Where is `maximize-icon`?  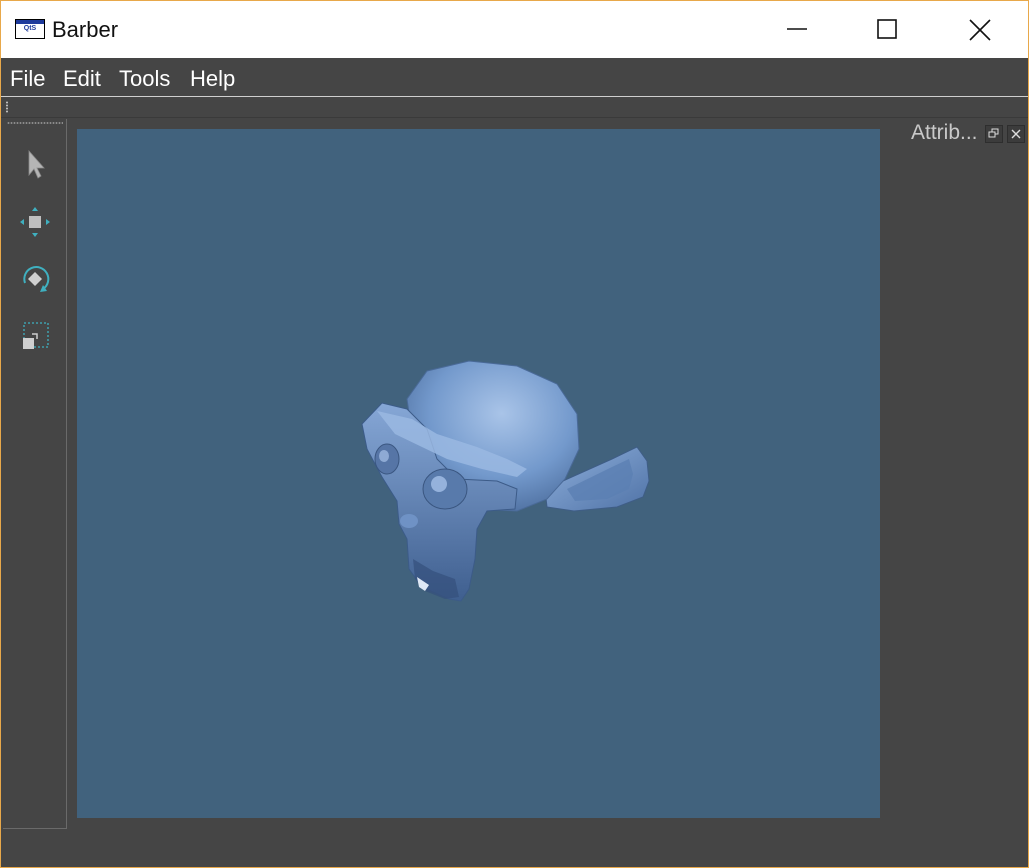 maximize-icon is located at coordinates (887, 29).